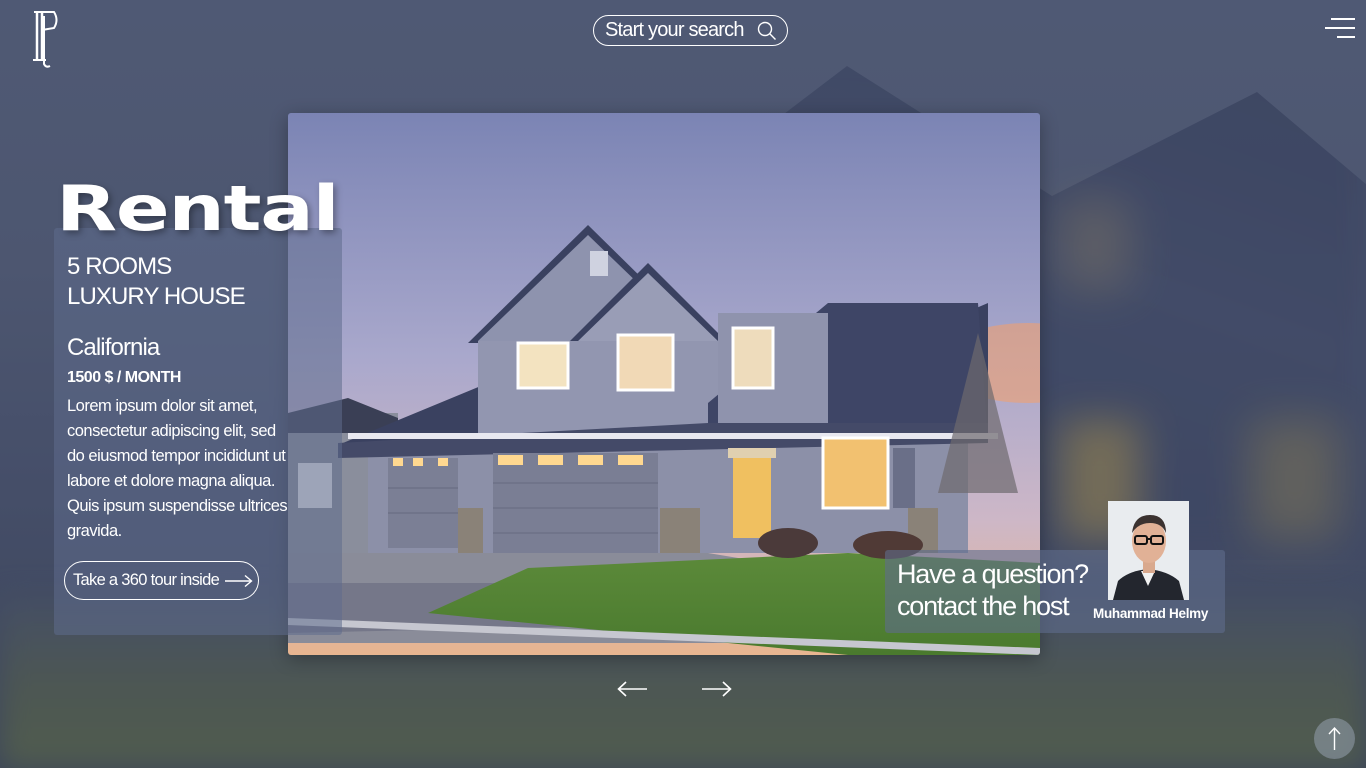 This screenshot has height=768, width=1366. I want to click on contact-host-link: contact the host, so click(983, 606).